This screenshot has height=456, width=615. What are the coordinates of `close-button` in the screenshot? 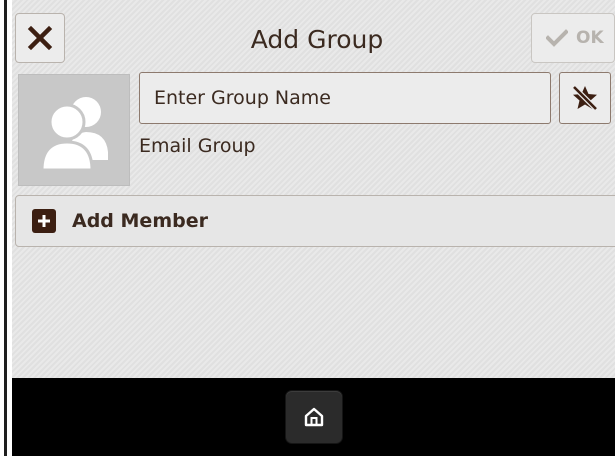 It's located at (40, 38).